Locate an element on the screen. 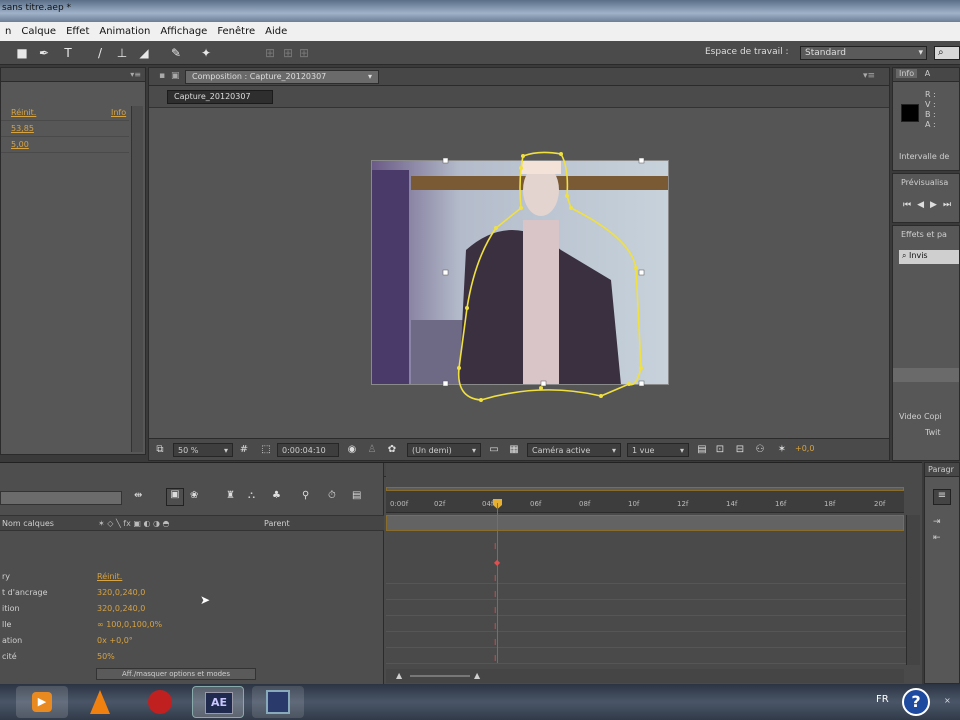 Image resolution: width=960 pixels, height=720 pixels. space-before-icon: ⇤ is located at coordinates (937, 538).